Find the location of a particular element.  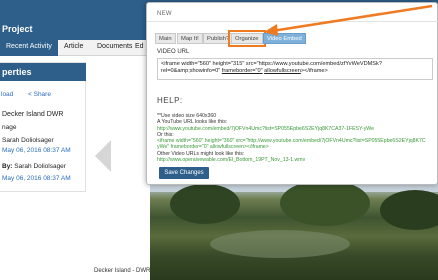

properties-header: perties is located at coordinates (43, 72).